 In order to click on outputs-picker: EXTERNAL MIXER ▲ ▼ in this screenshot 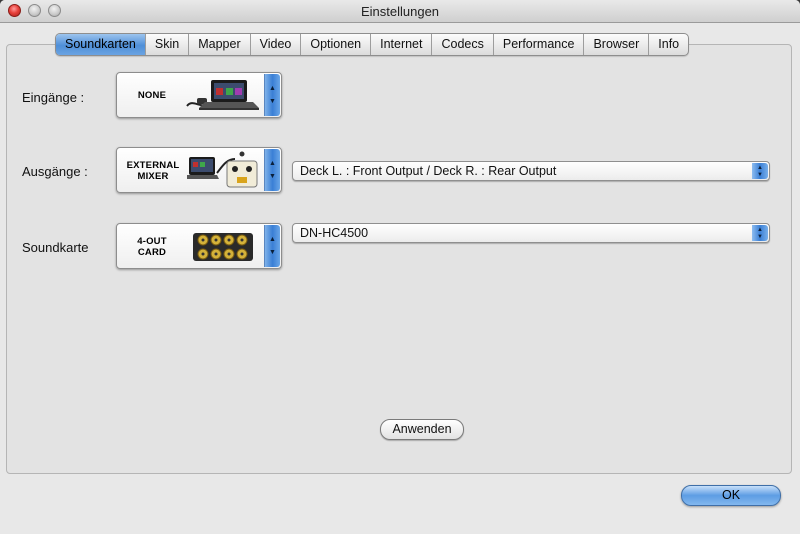, I will do `click(199, 170)`.